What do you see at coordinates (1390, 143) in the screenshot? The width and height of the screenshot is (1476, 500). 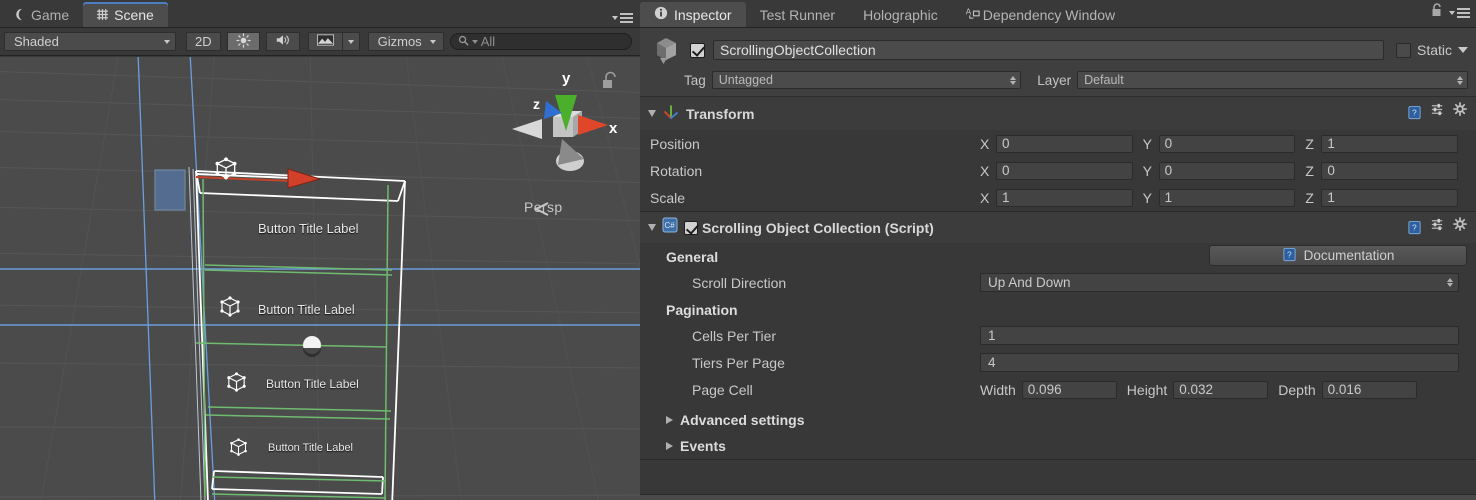 I see `position-z-input: 1` at bounding box center [1390, 143].